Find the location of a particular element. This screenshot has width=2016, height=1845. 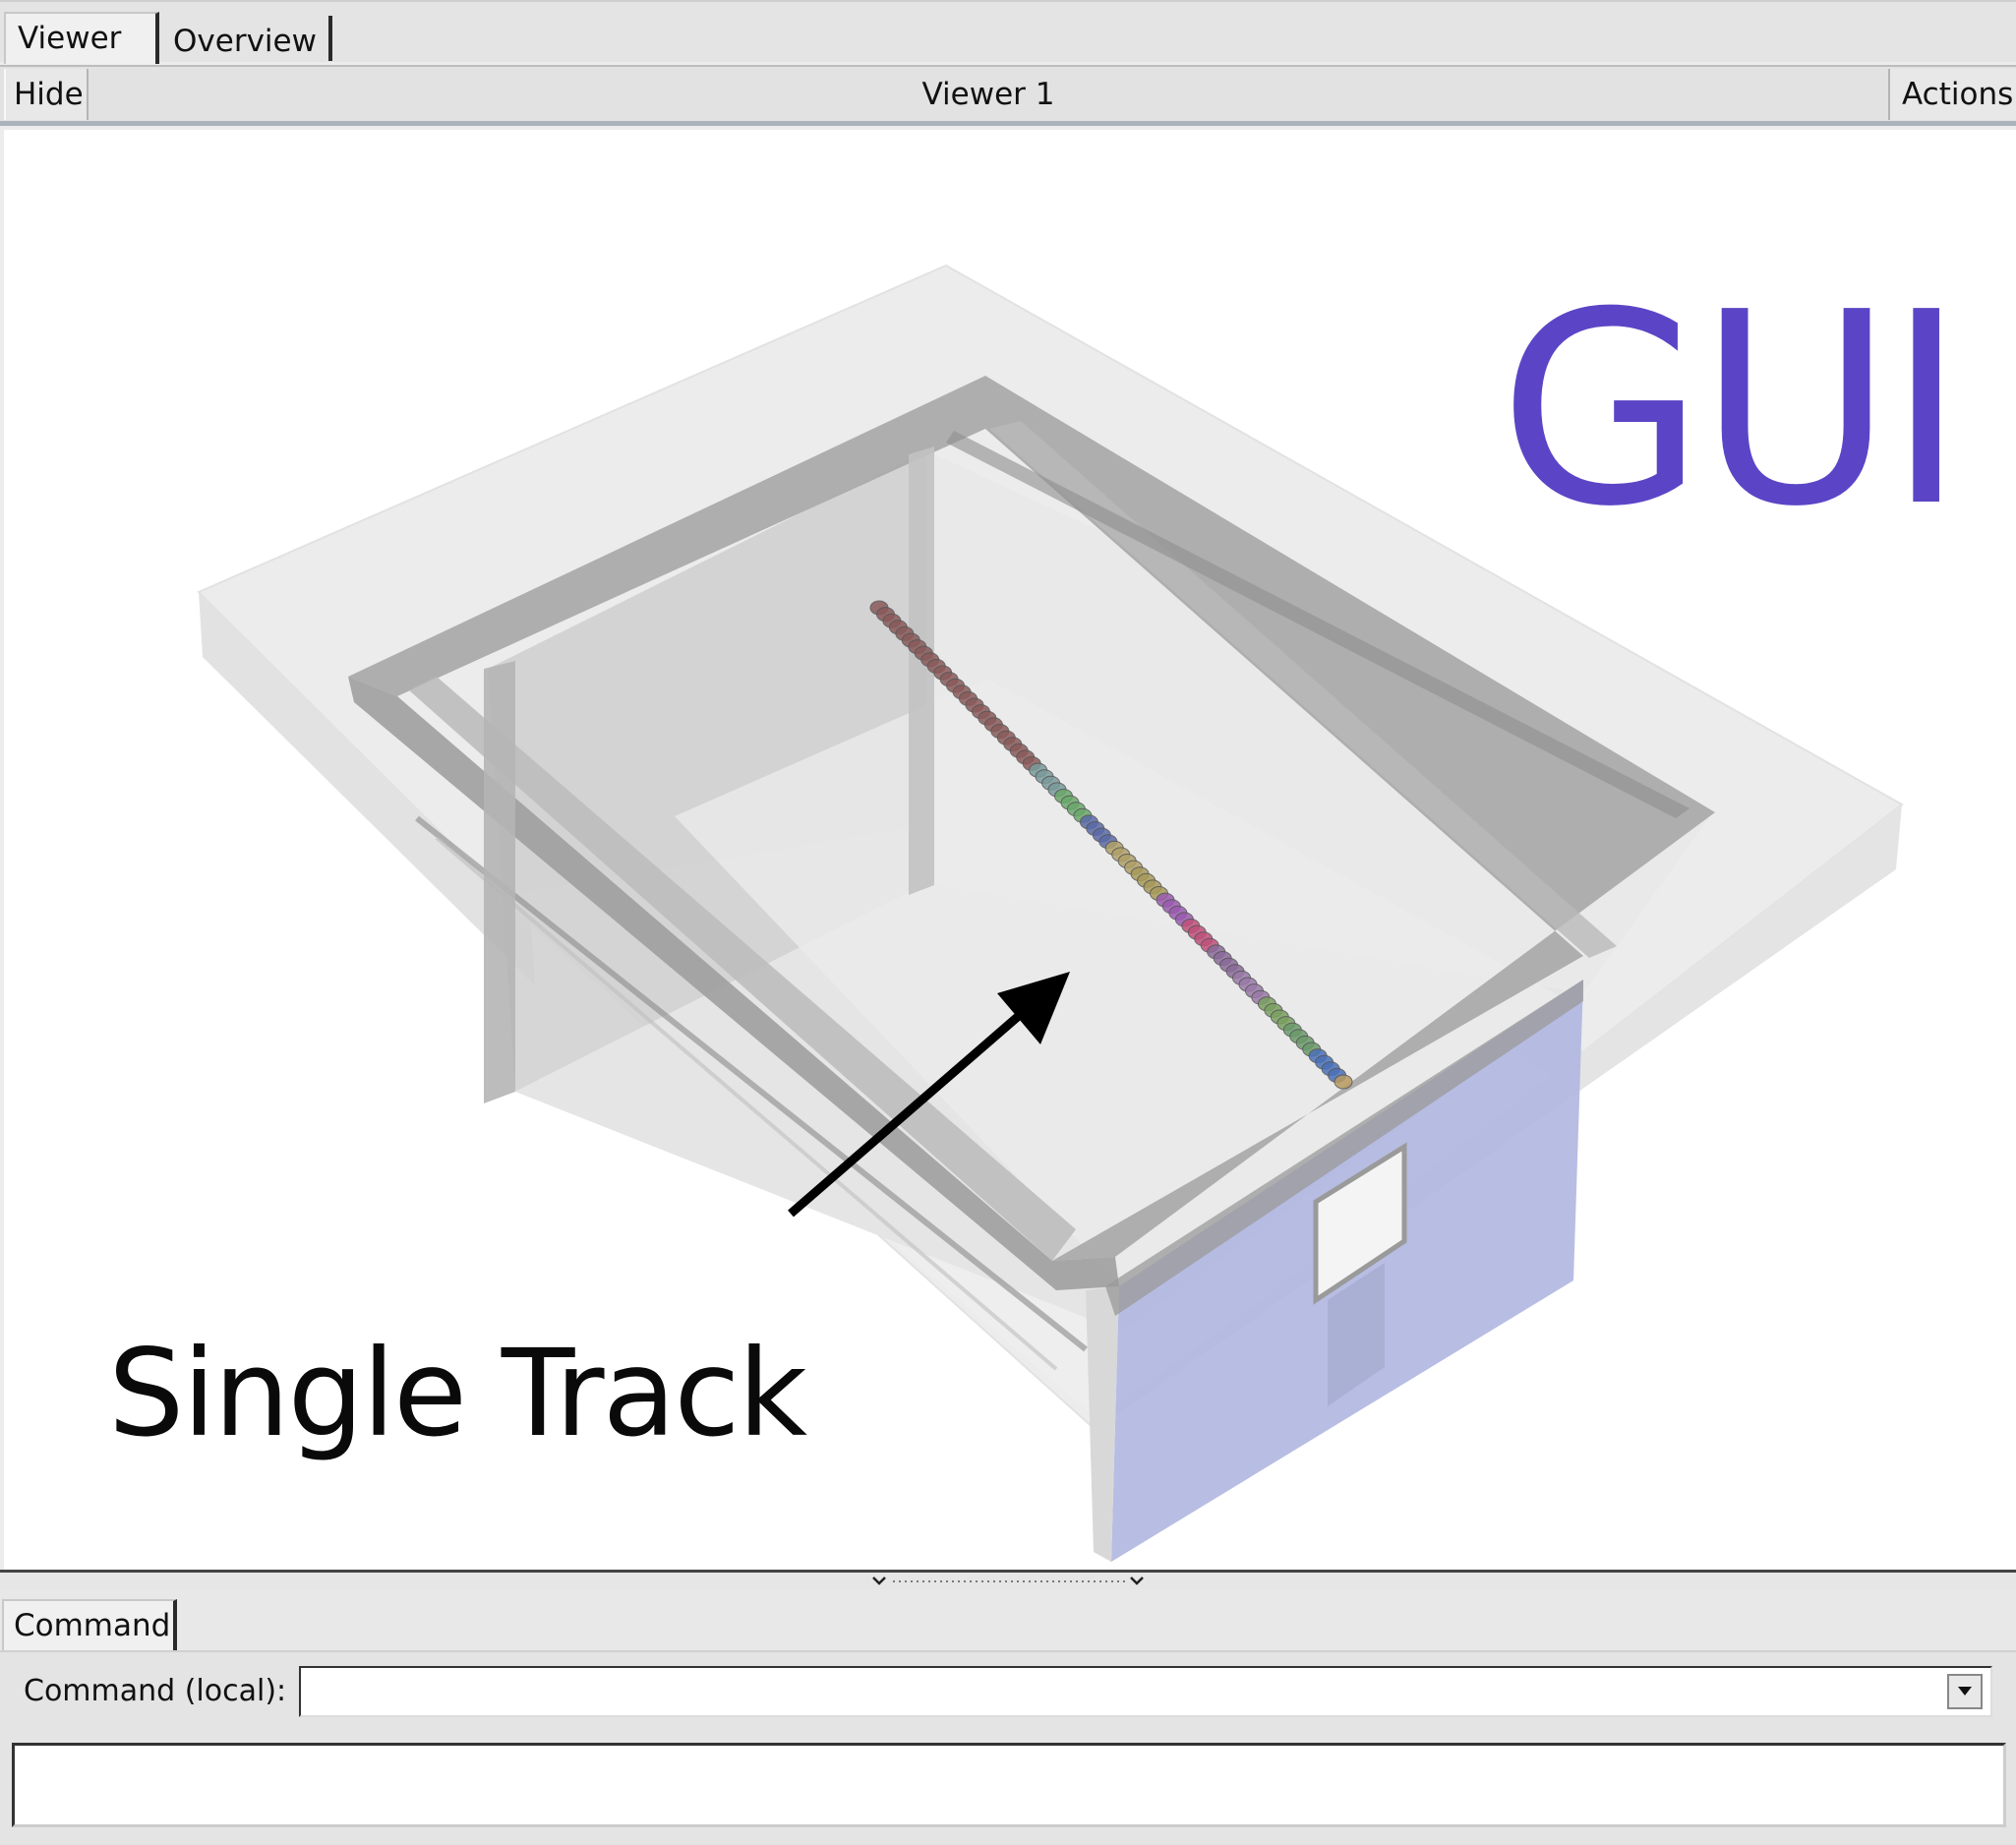

combo-dropdown-button is located at coordinates (1965, 1691).